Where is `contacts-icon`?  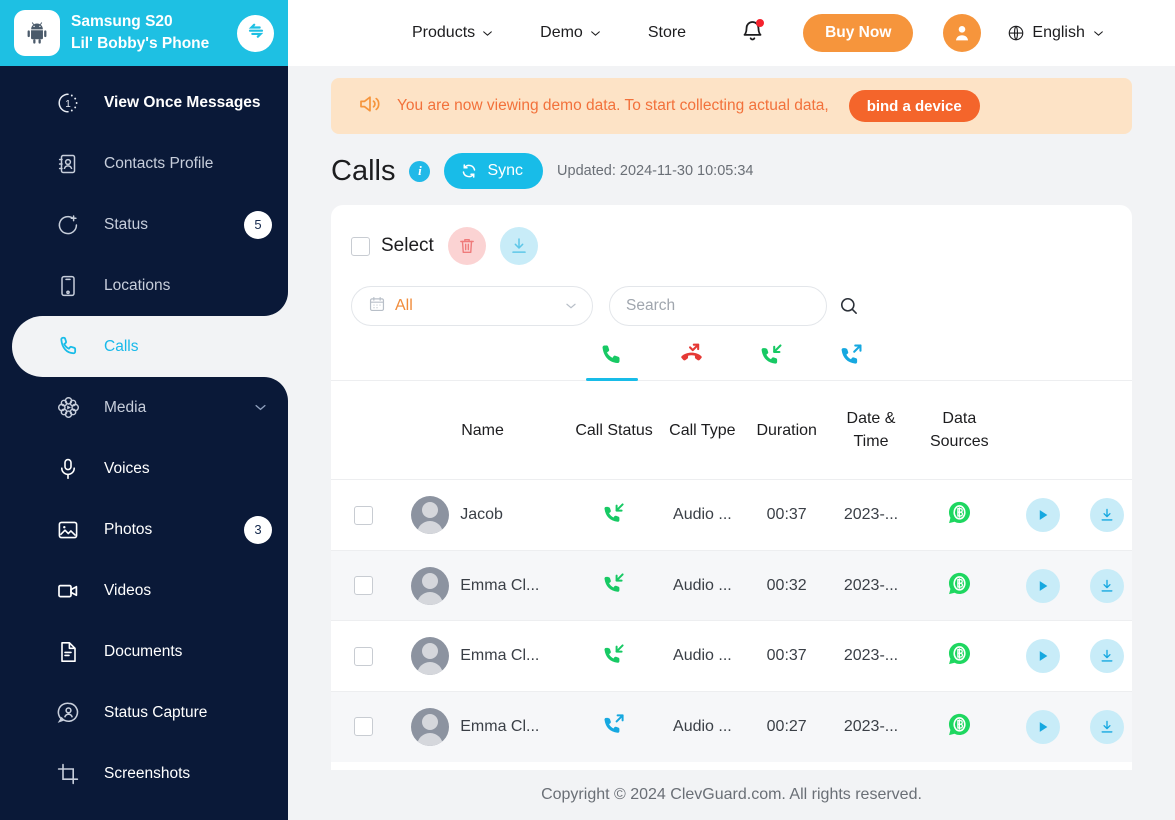 contacts-icon is located at coordinates (68, 164).